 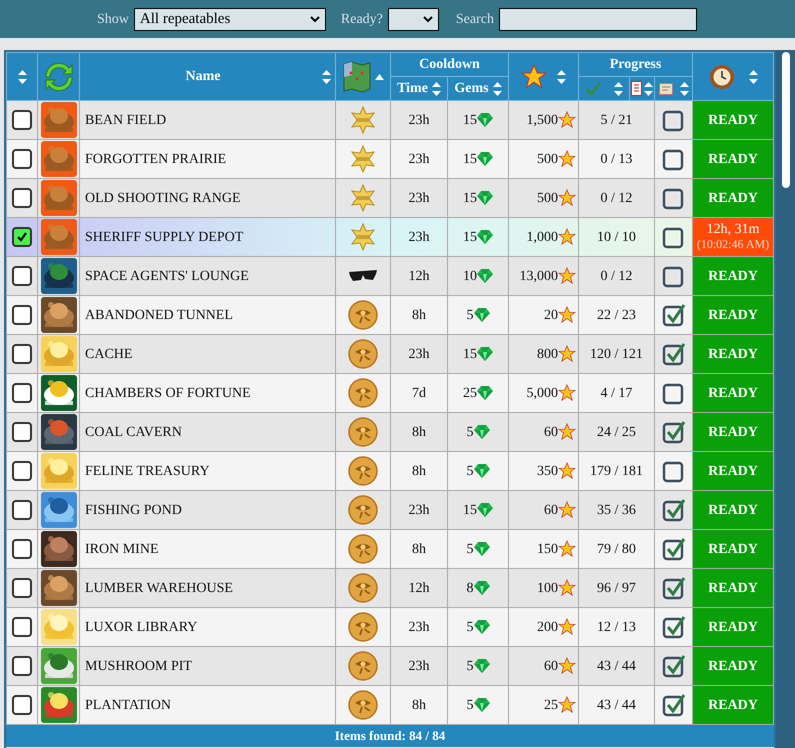 I want to click on progress-cell: 5 / 21, so click(x=616, y=120).